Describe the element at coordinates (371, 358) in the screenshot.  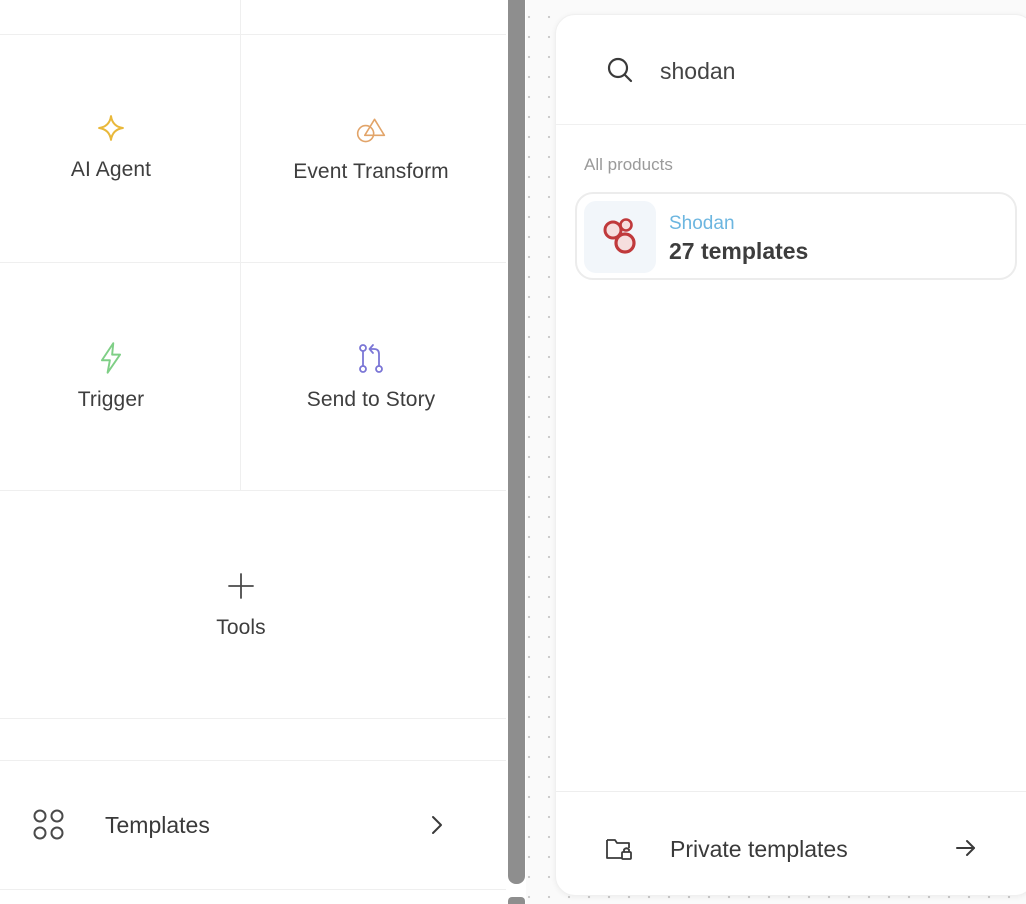
I see `git-branch-icon` at that location.